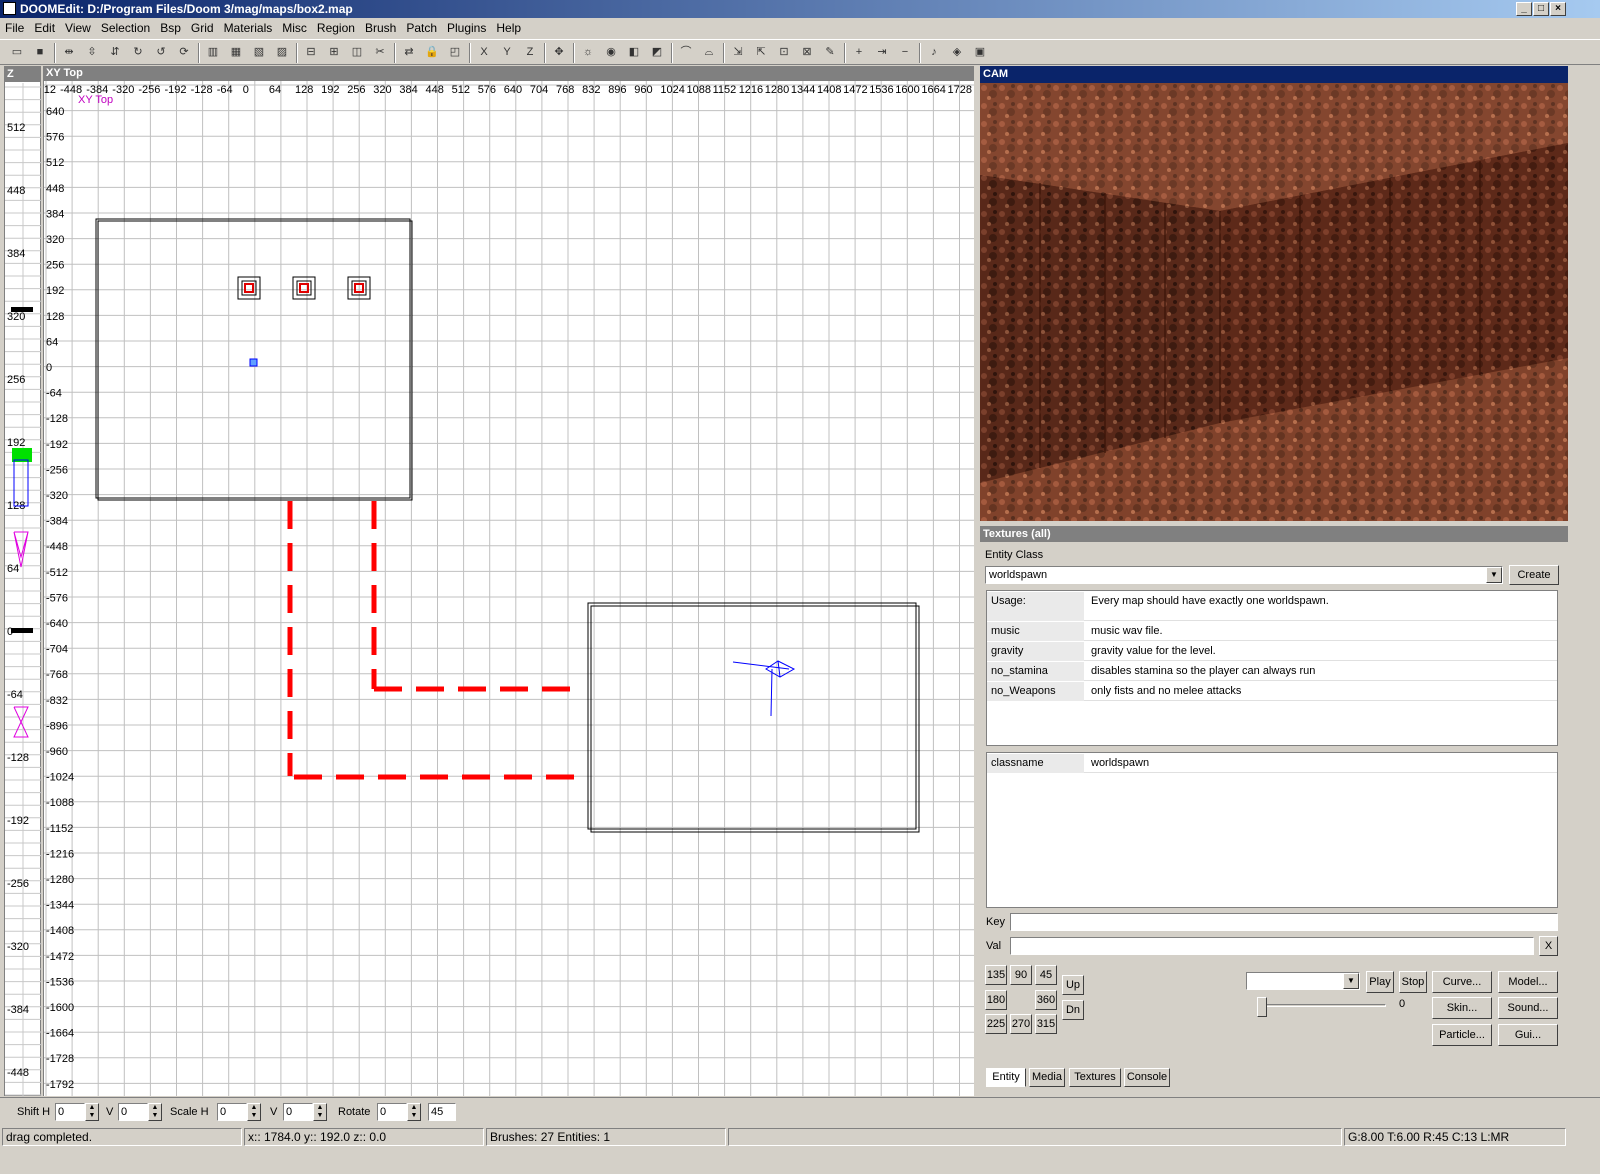  What do you see at coordinates (634, 52) in the screenshot?
I see `brush-icon: ◧` at bounding box center [634, 52].